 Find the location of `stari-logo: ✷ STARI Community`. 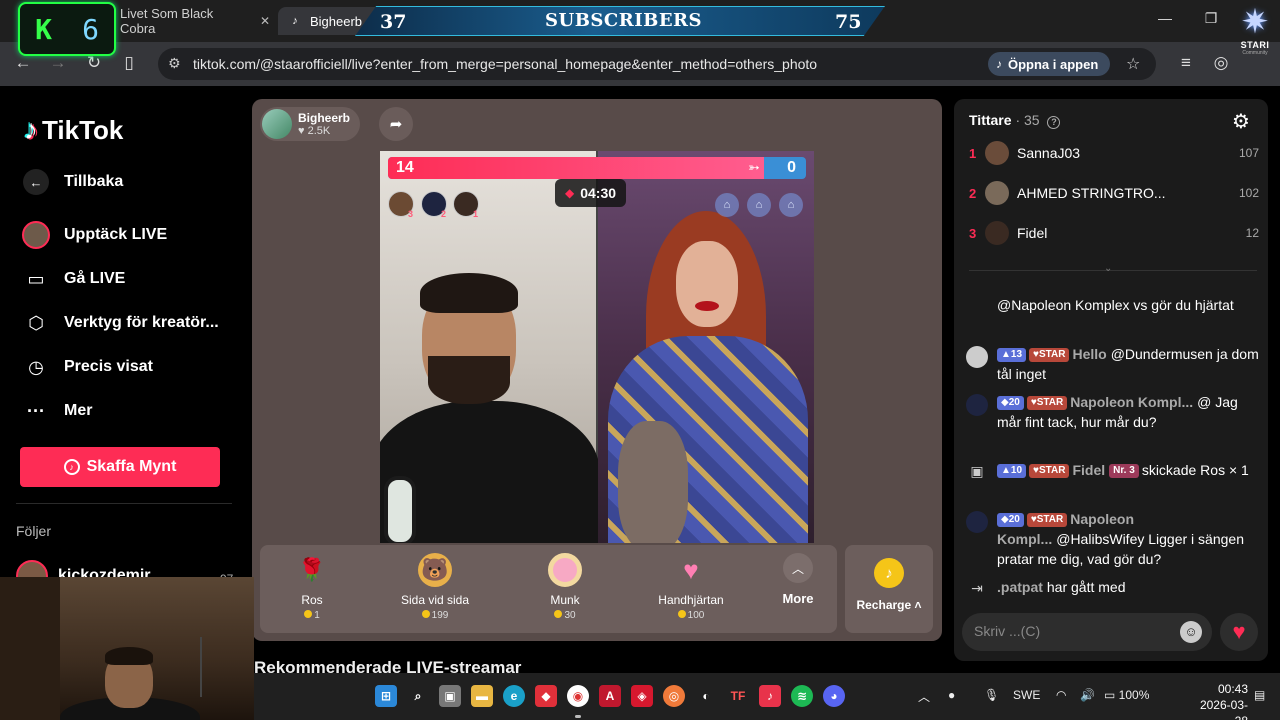

stari-logo: ✷ STARI Community is located at coordinates (1255, 36).